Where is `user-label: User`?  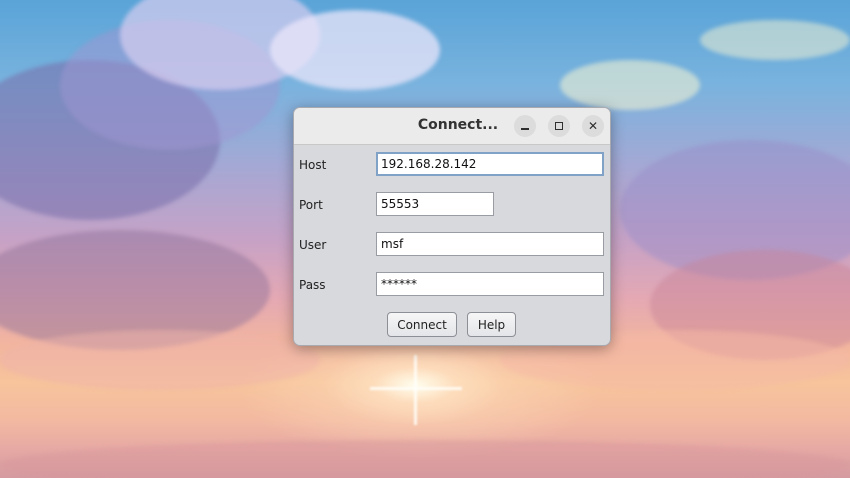 user-label: User is located at coordinates (313, 245).